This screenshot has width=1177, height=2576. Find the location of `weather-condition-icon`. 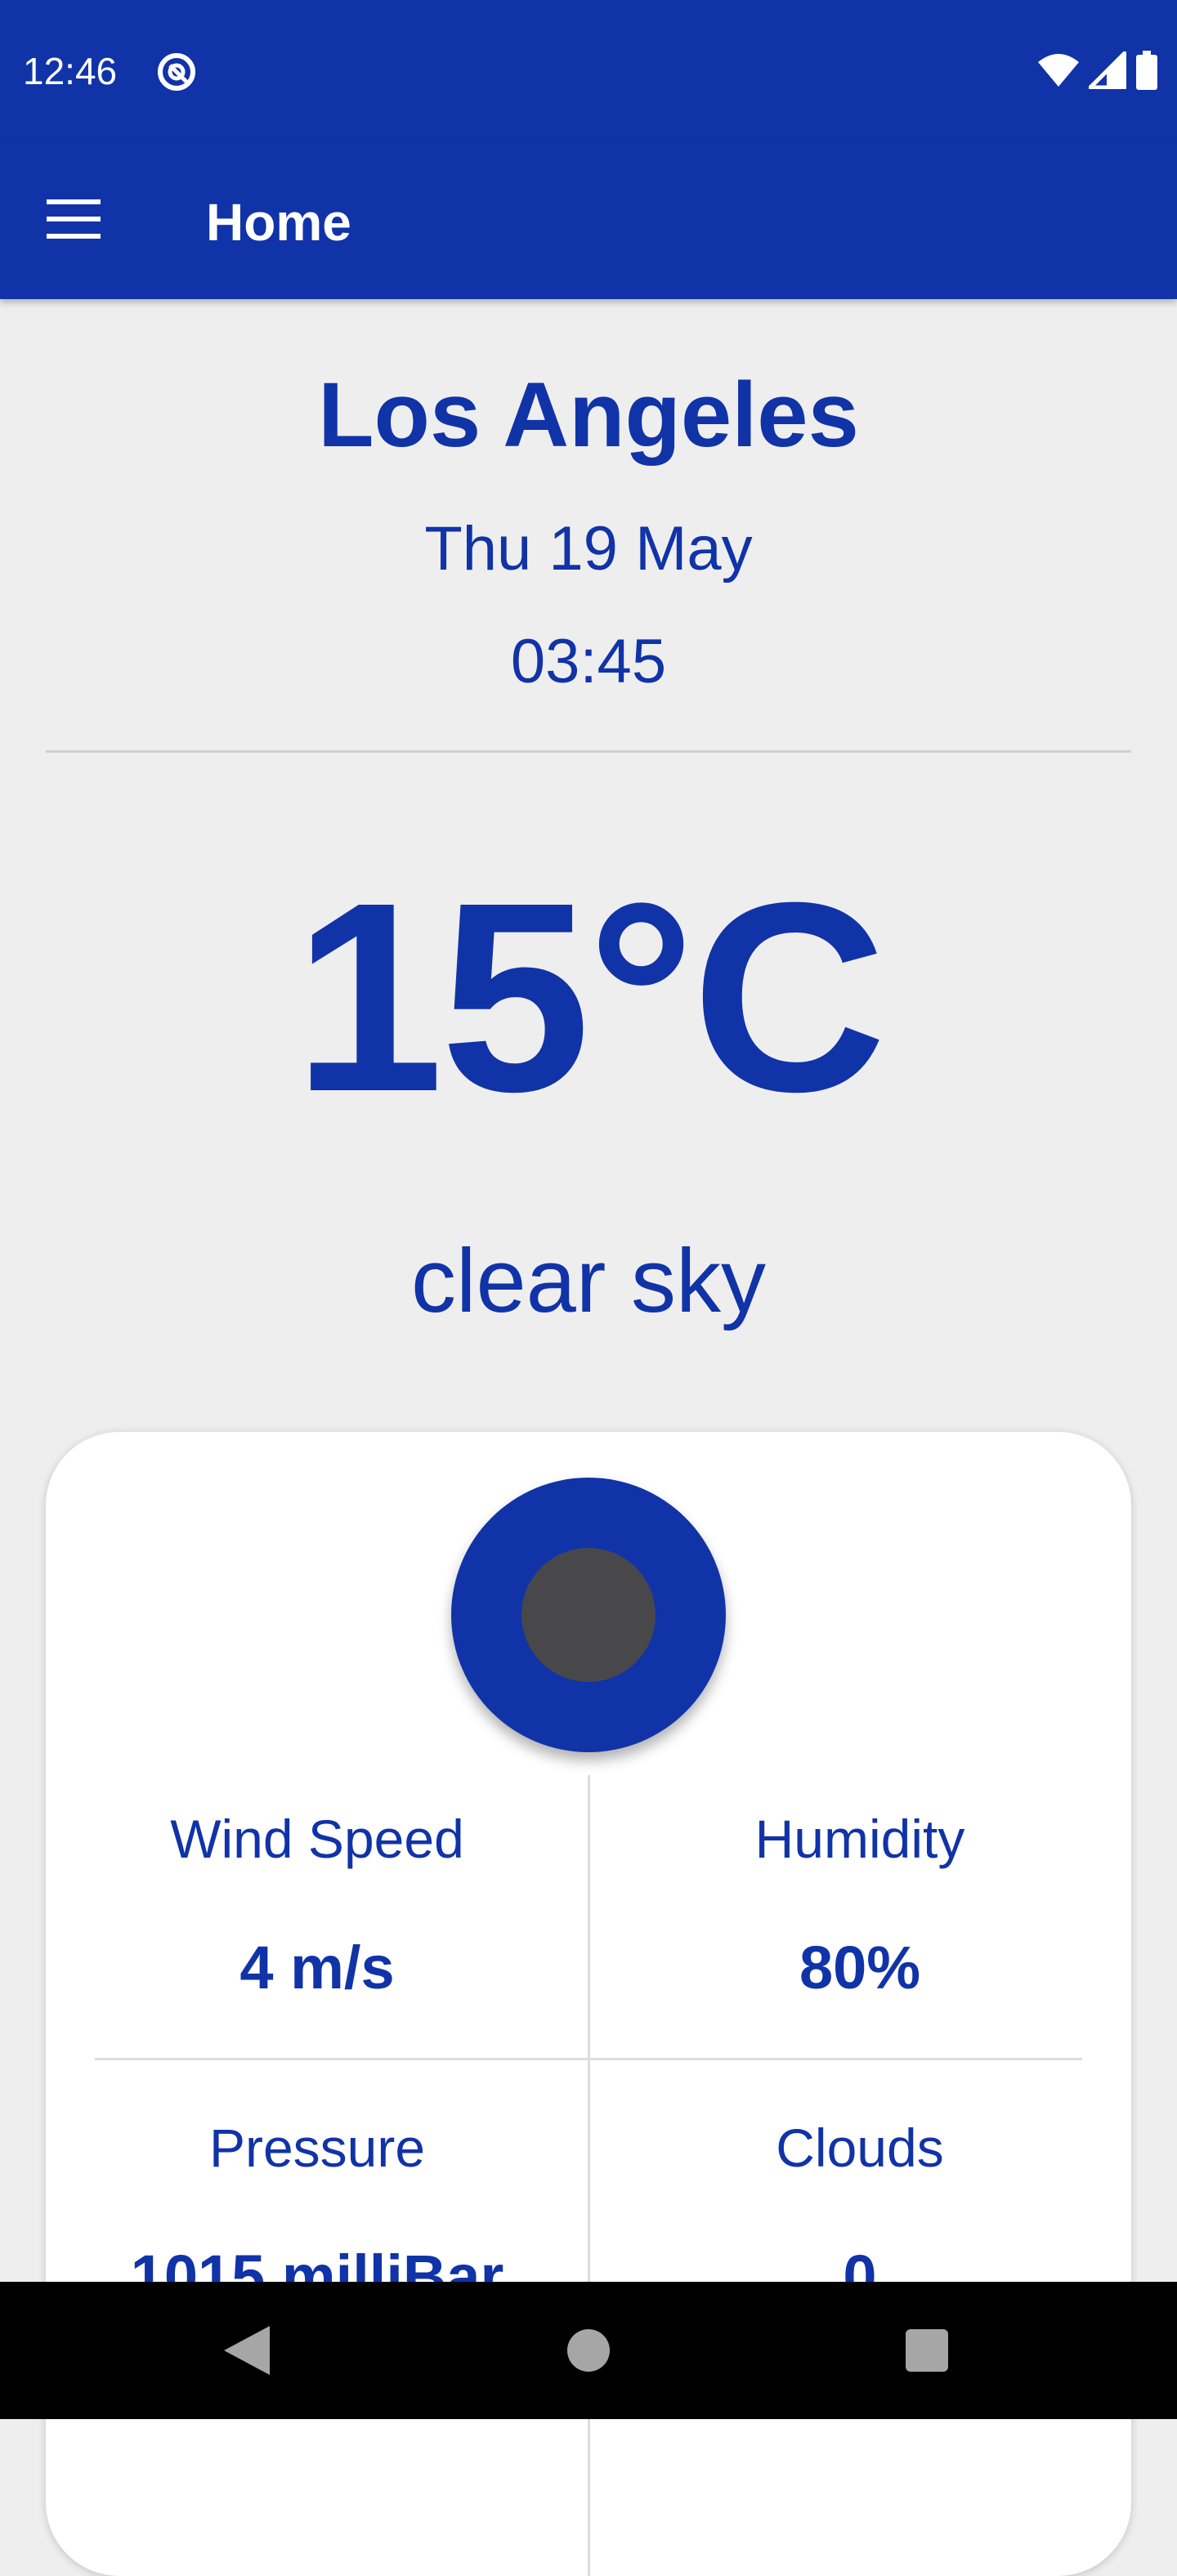

weather-condition-icon is located at coordinates (588, 1615).